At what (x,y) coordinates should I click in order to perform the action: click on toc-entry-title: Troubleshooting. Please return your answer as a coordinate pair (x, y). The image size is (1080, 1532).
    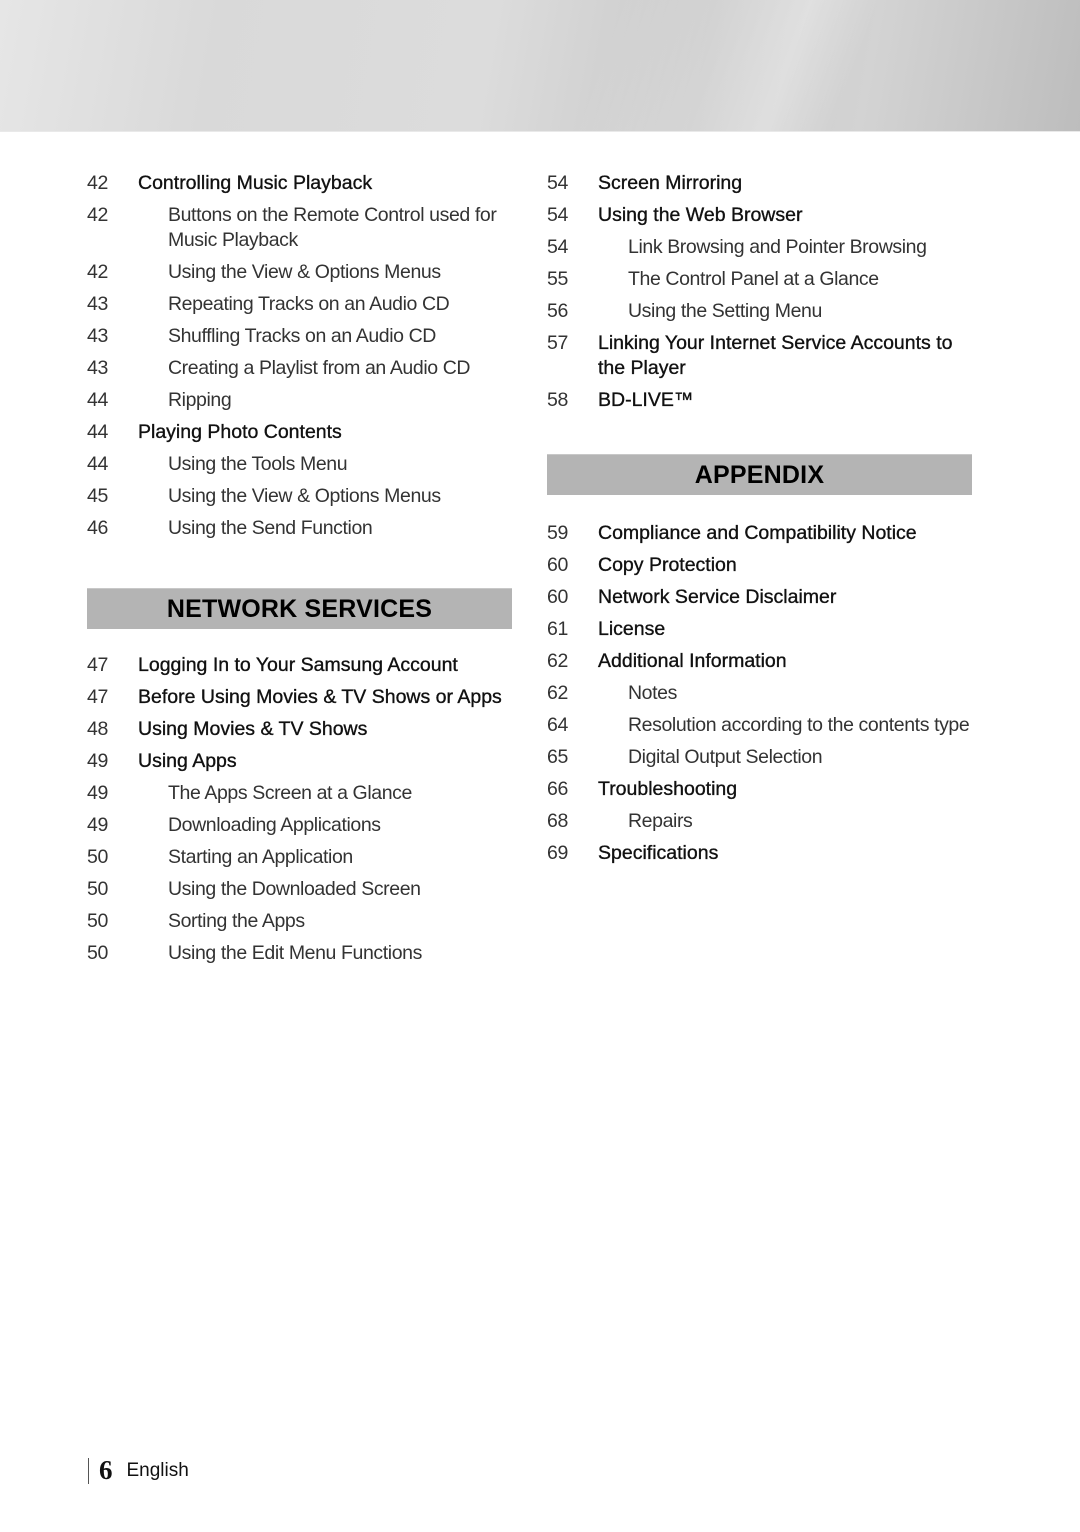
    Looking at the image, I should click on (668, 789).